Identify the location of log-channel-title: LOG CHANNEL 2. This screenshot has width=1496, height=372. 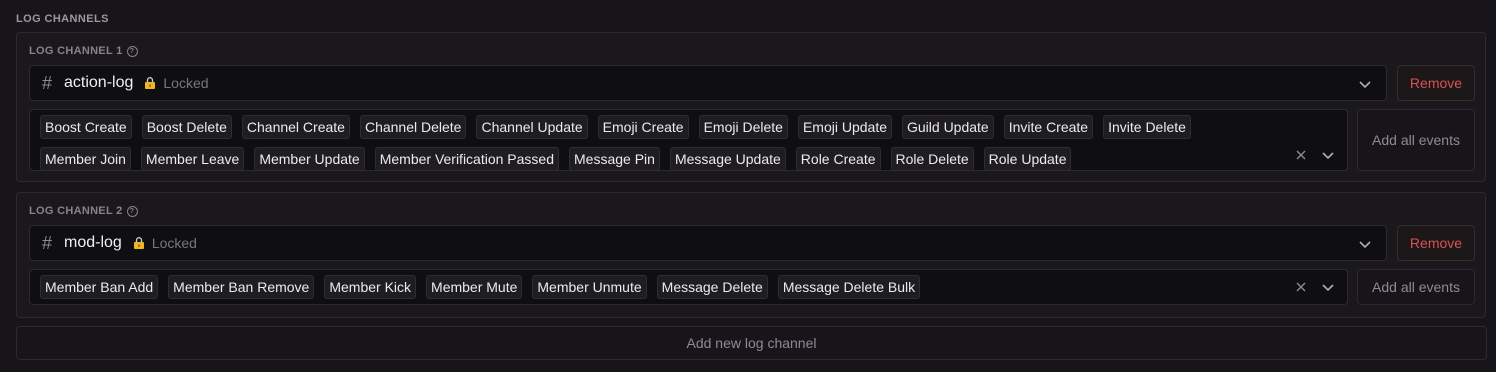
(76, 211).